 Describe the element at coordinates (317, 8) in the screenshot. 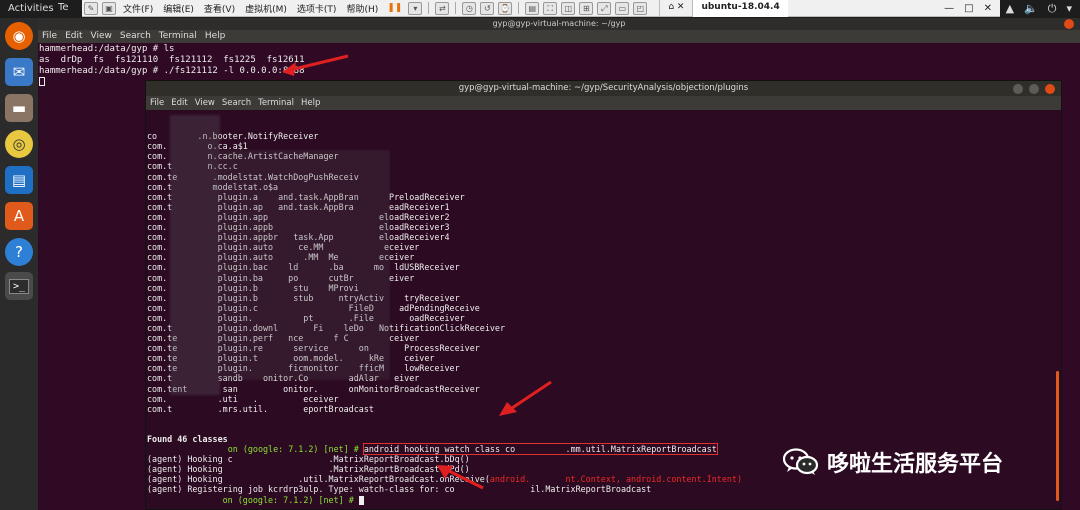

I see `menu-tabs: 选项卡(T)` at that location.